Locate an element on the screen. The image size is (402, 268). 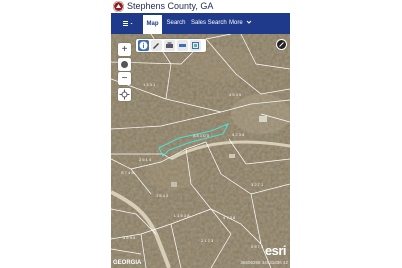
main-nav: Map Search Sales Search More is located at coordinates (200, 23).